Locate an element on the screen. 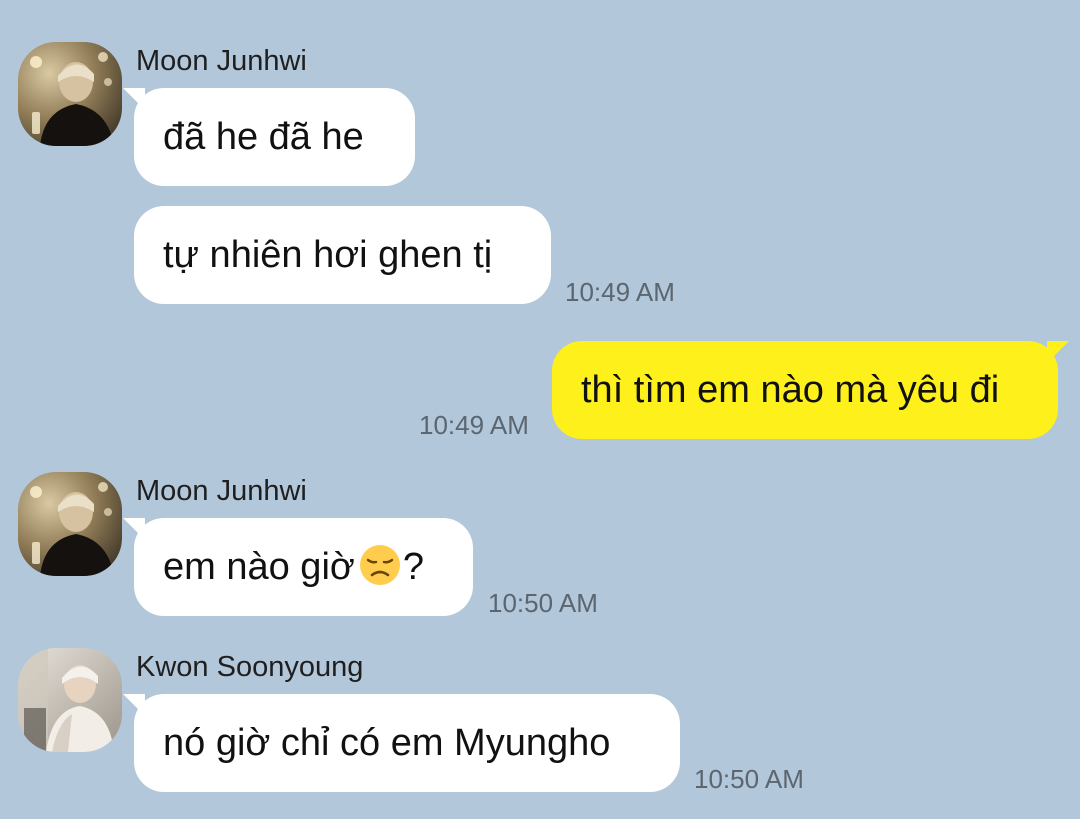 This screenshot has height=819, width=1080. message-bubble: em nào giờ ? is located at coordinates (298, 567).